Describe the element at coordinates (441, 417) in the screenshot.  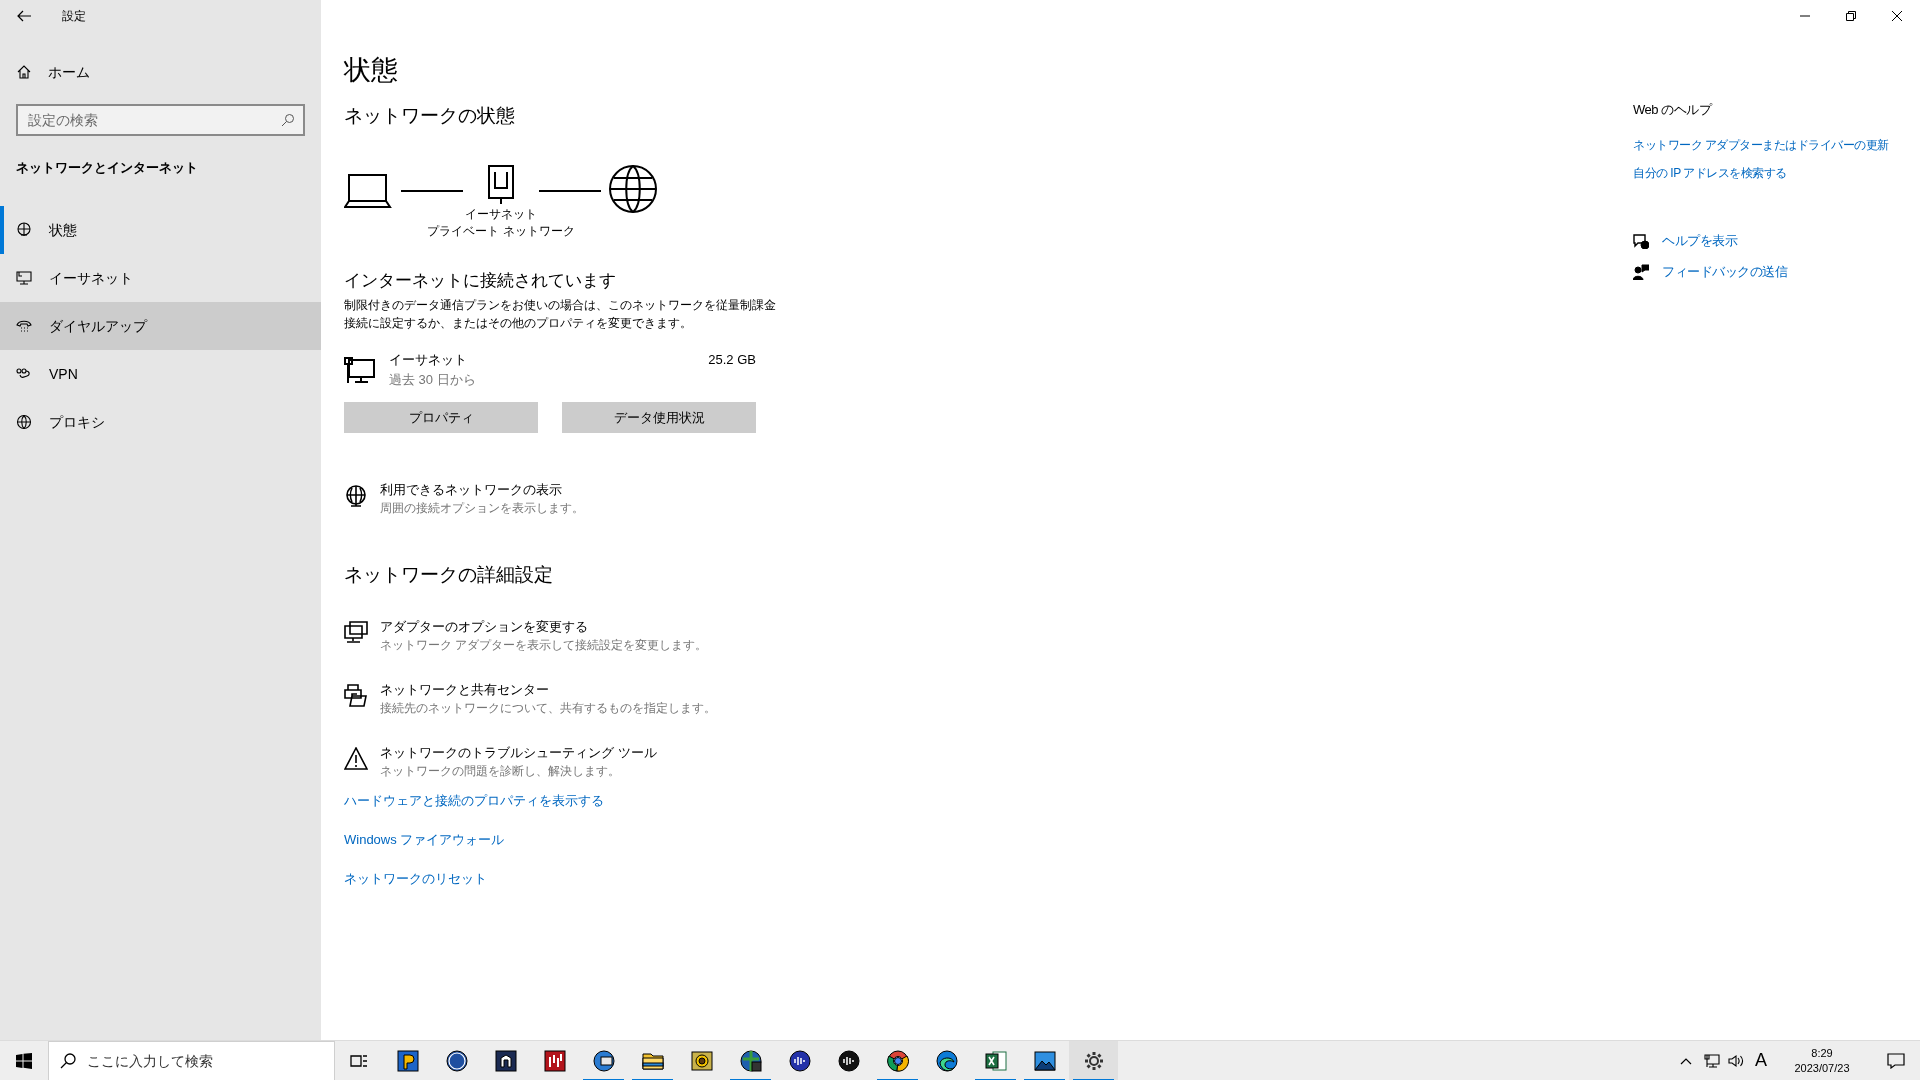
I see `action-button: プロパティ` at that location.